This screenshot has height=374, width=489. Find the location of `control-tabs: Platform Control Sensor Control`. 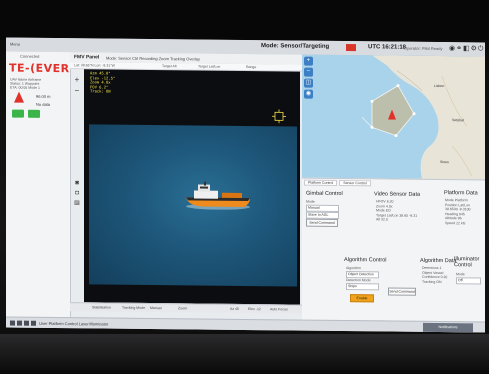

control-tabs: Platform Control Sensor Control is located at coordinates (338, 183).